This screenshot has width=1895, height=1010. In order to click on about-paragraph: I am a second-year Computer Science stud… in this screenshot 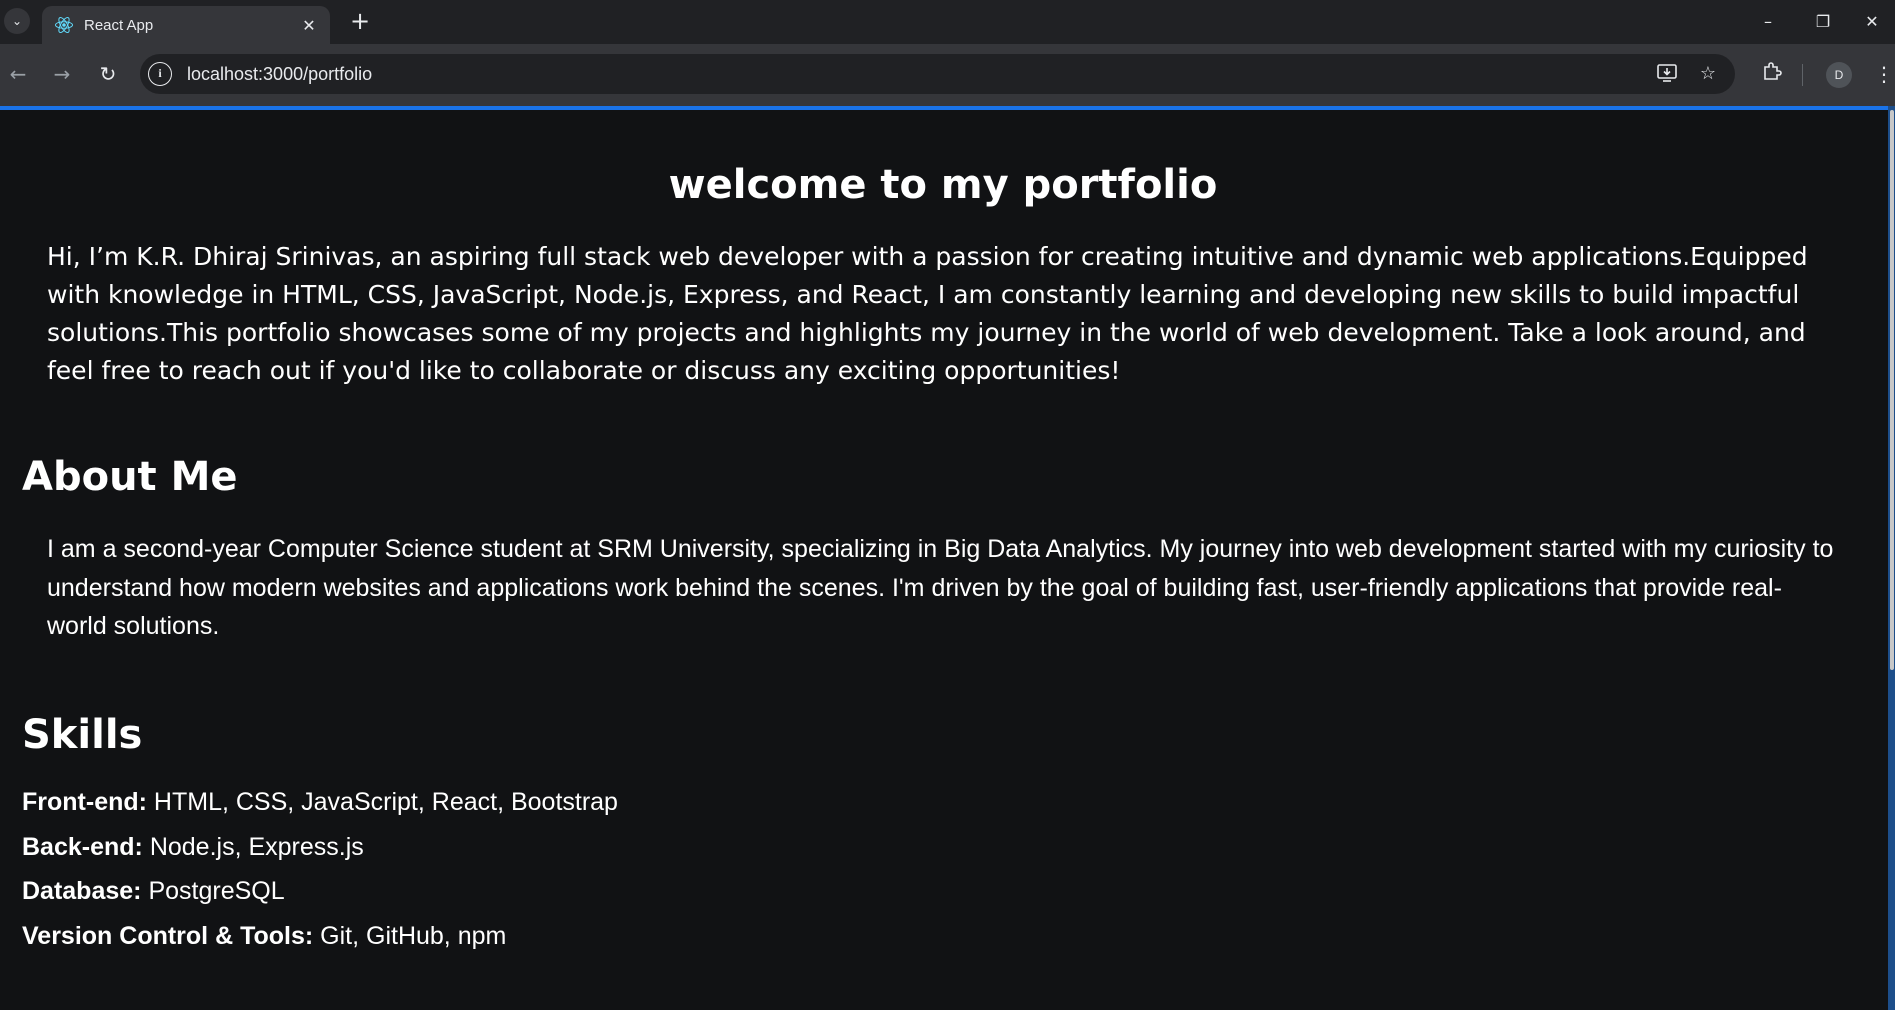, I will do `click(940, 587)`.